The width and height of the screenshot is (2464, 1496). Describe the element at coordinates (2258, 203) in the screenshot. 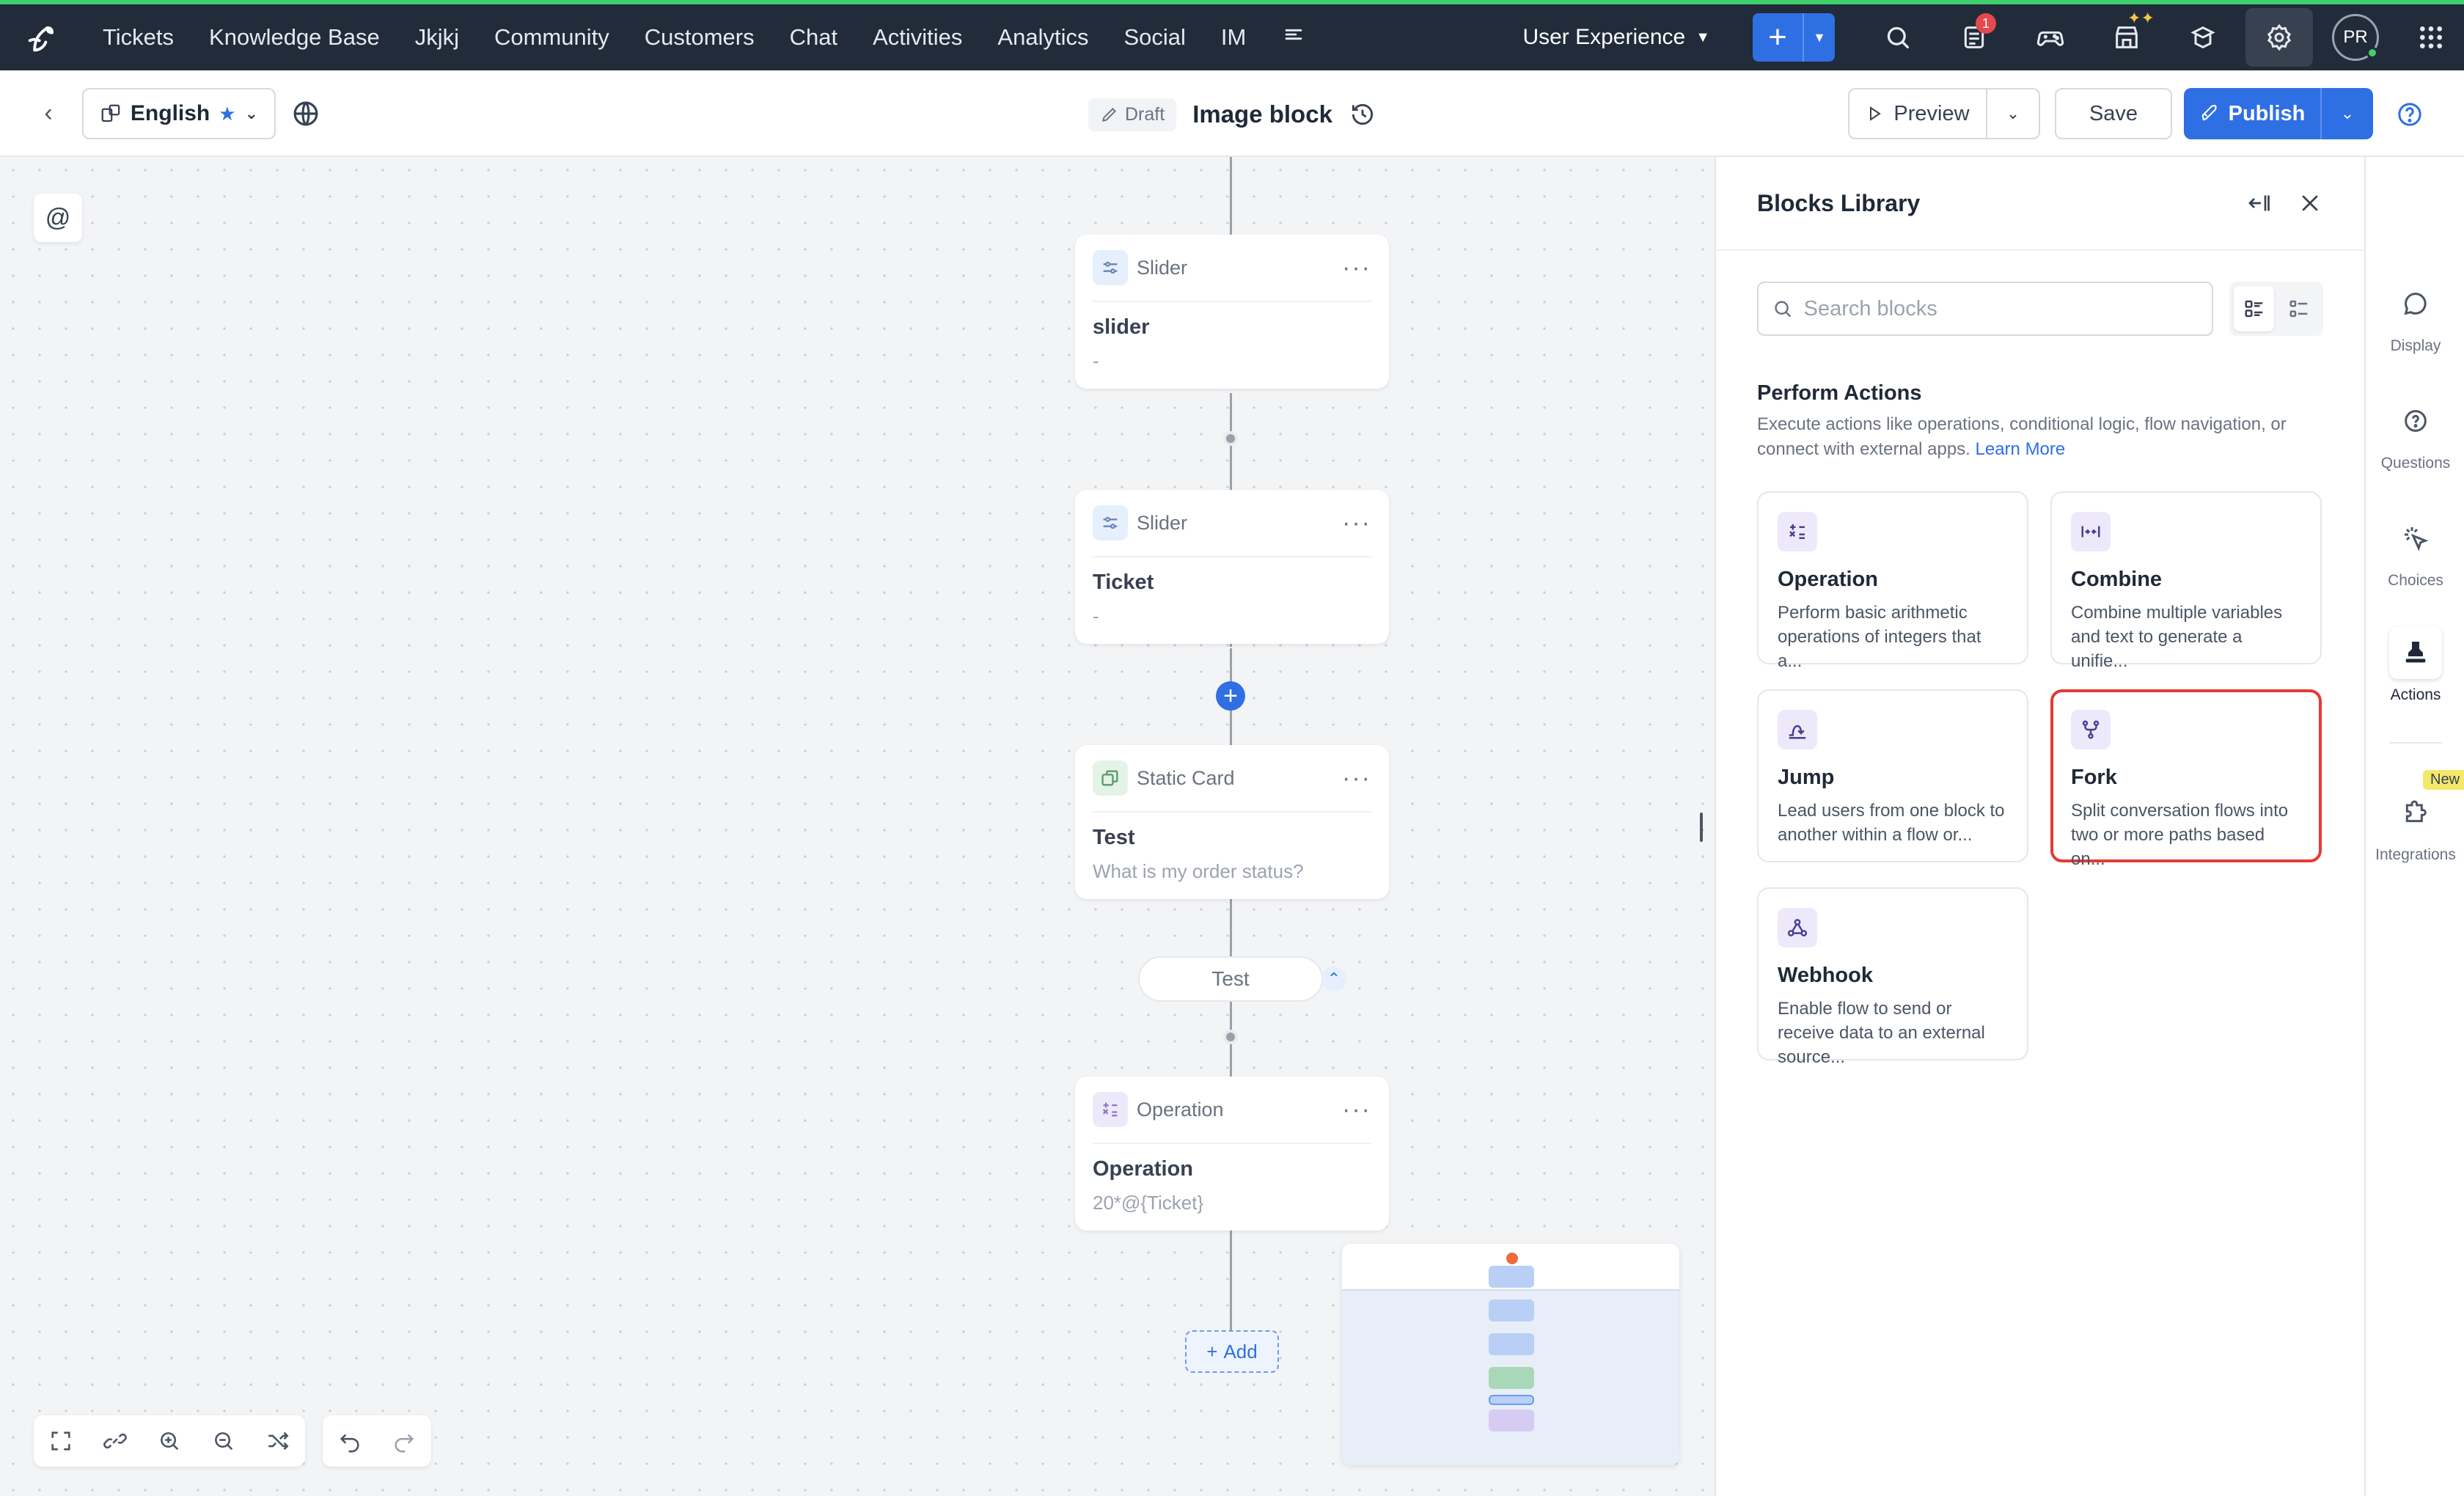

I see `collapse-panel-icon` at that location.